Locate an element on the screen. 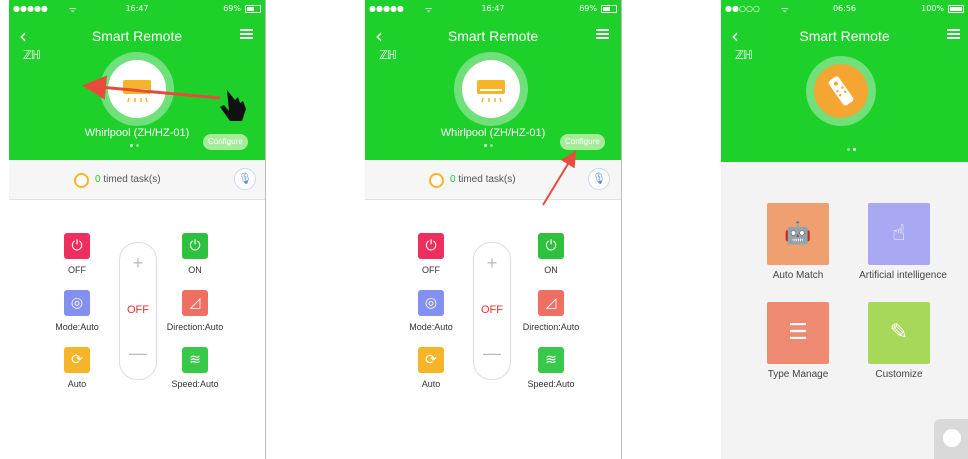 The height and width of the screenshot is (459, 968). list-circle-icon: ☰ is located at coordinates (798, 332).